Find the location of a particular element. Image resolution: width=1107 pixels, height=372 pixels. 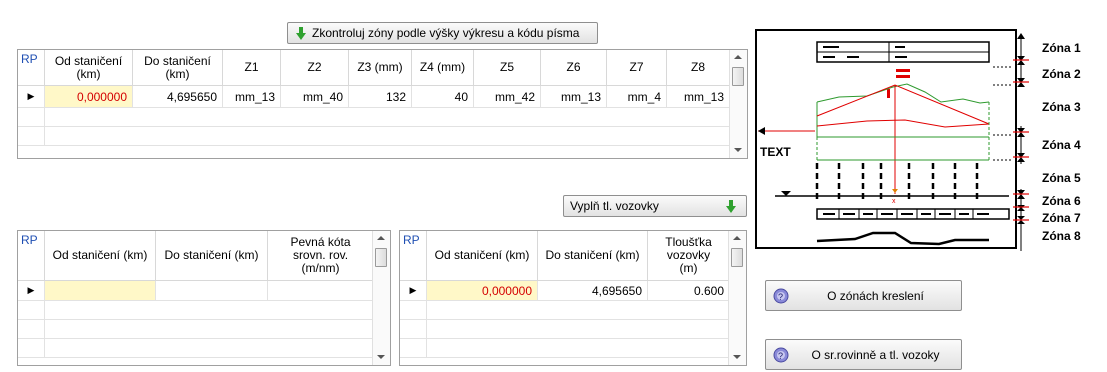

about-zones-button: ? O zónách kreslení is located at coordinates (863, 295).